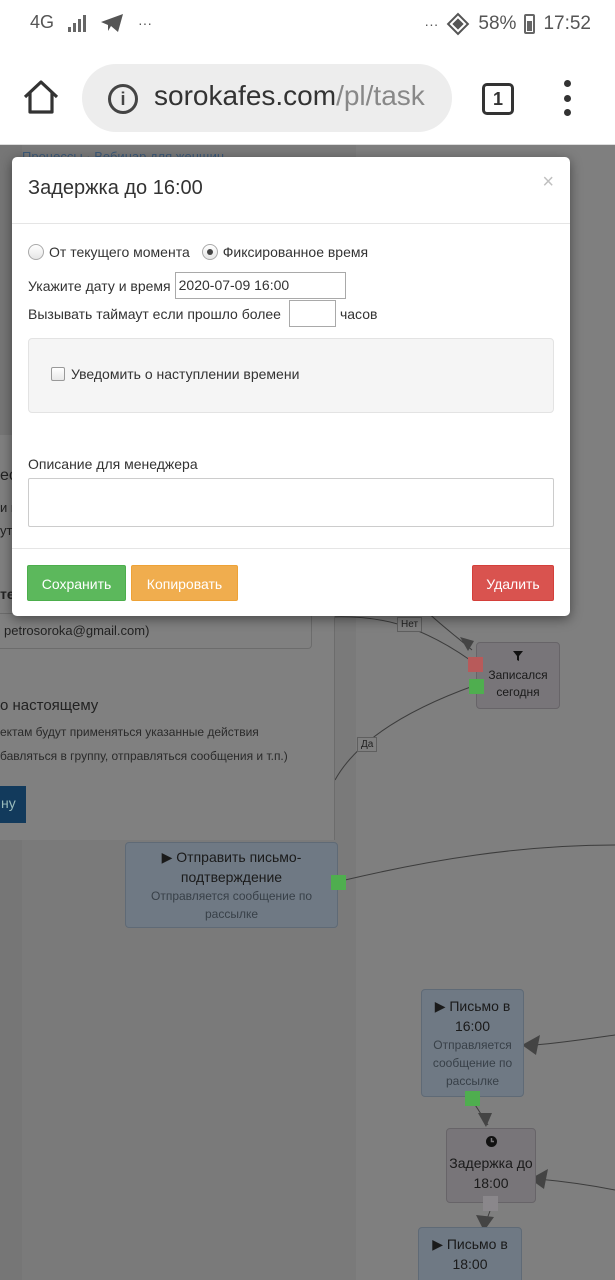  I want to click on browser-toolbar: i sorokafes.com/pl/task 1, so click(307, 98).